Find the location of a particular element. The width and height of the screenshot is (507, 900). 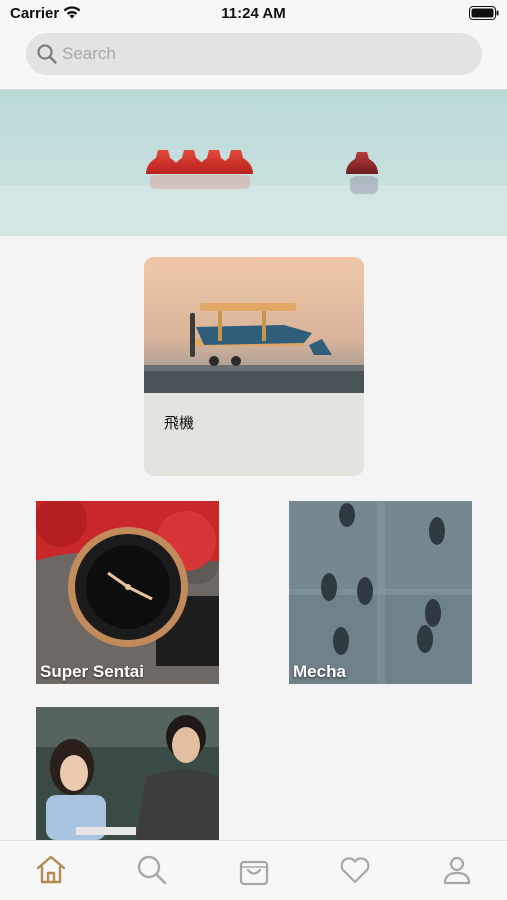

status-bar: Carrier 11:24 AM is located at coordinates (253, 14).